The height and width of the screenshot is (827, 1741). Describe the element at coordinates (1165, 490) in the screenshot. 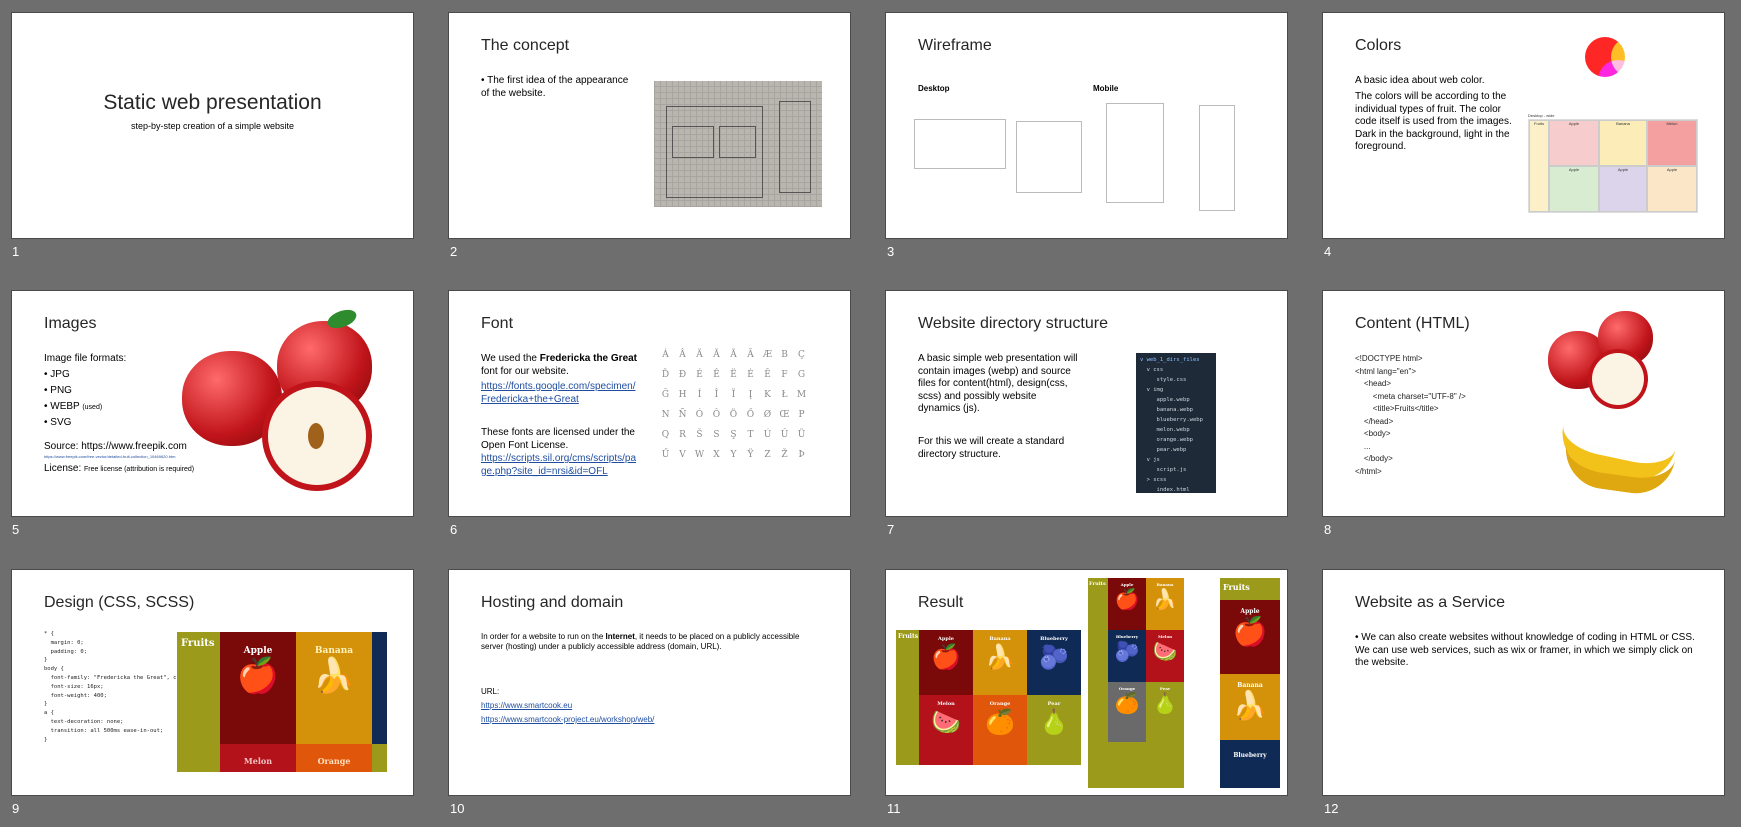

I see `tree-item: index.html` at that location.